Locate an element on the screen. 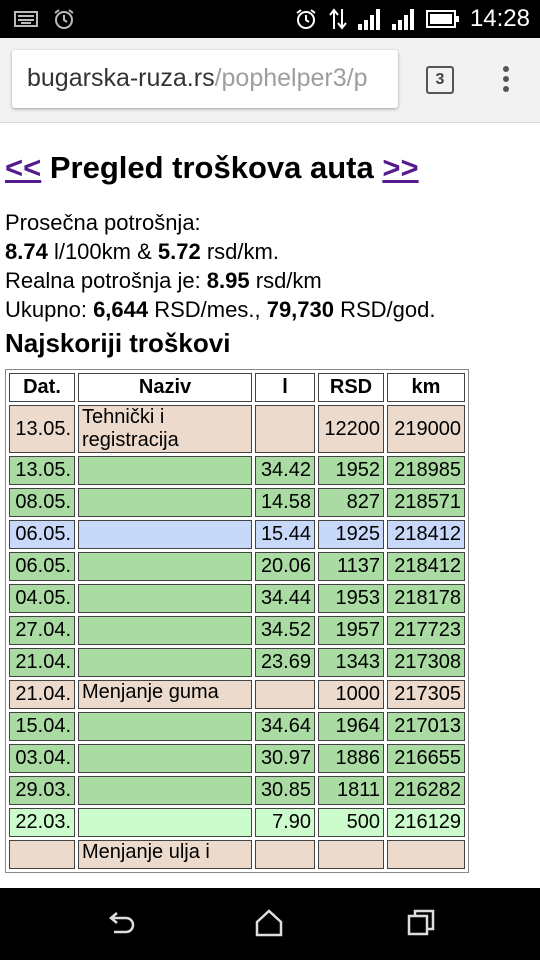 This screenshot has width=540, height=960. yearly-total: 79,730 is located at coordinates (300, 309).